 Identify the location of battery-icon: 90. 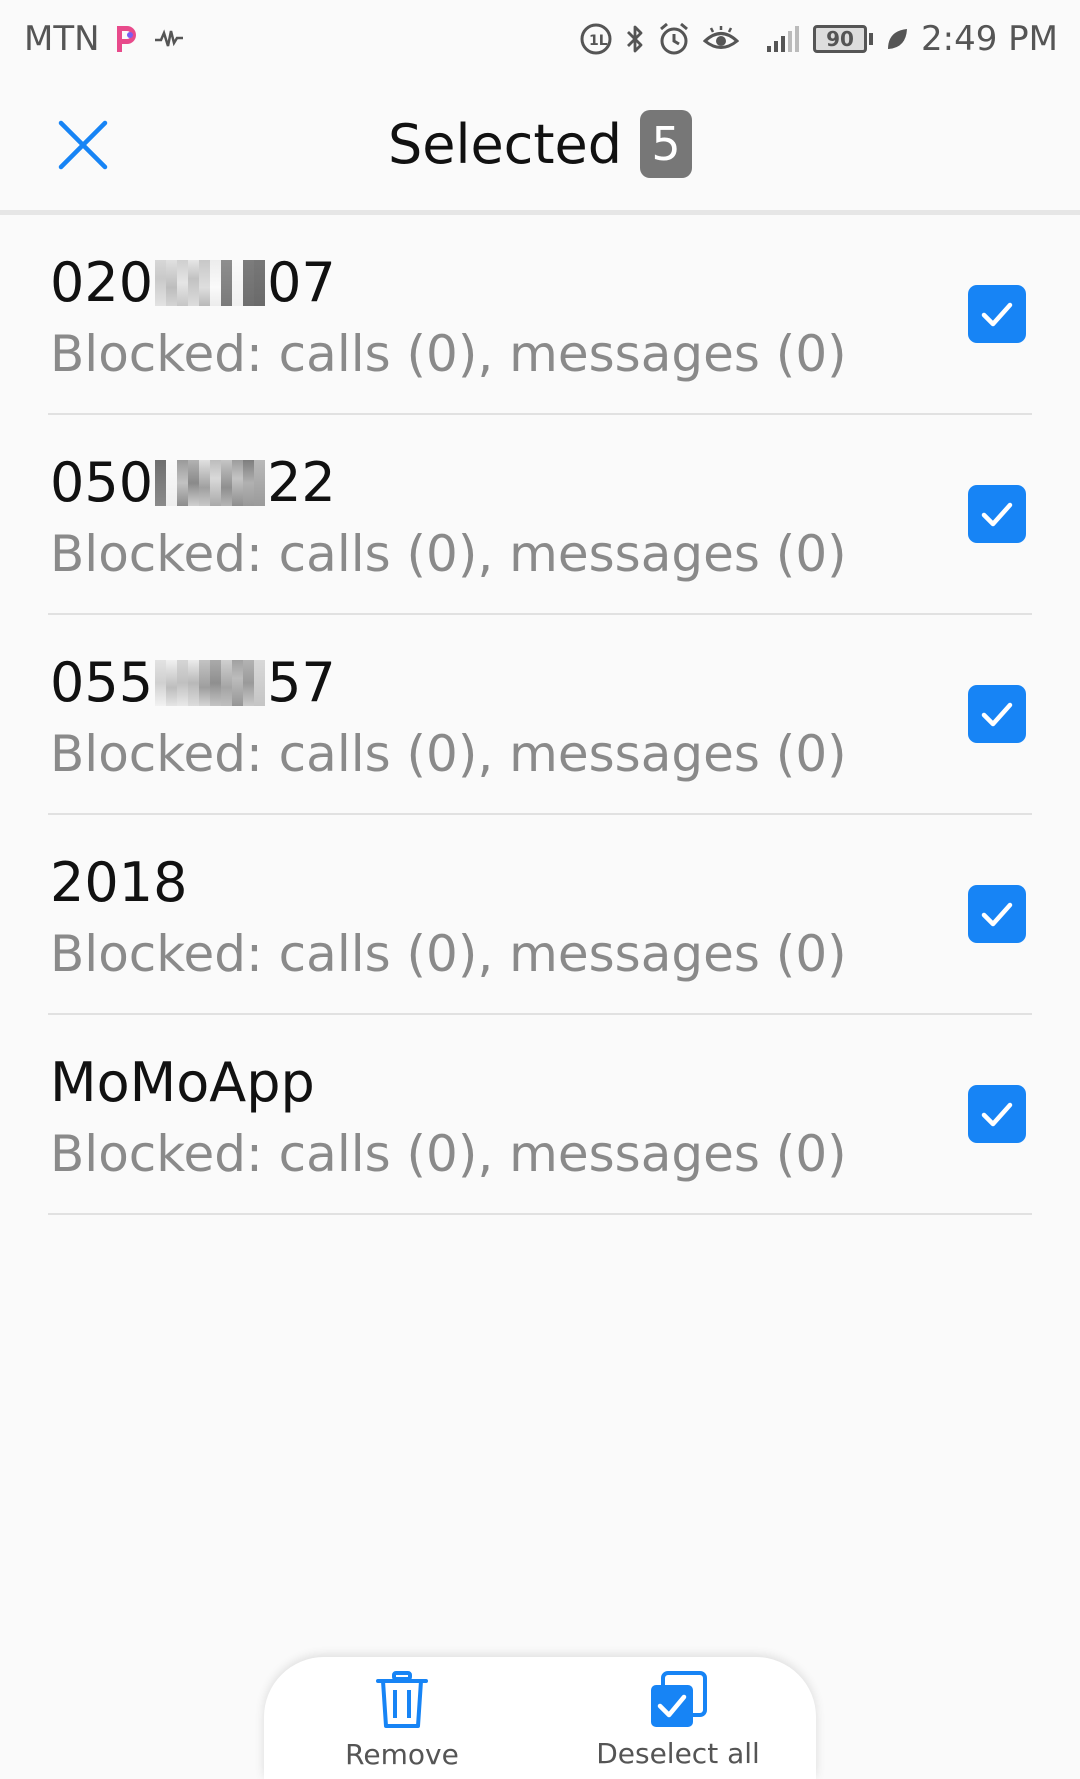
(843, 39).